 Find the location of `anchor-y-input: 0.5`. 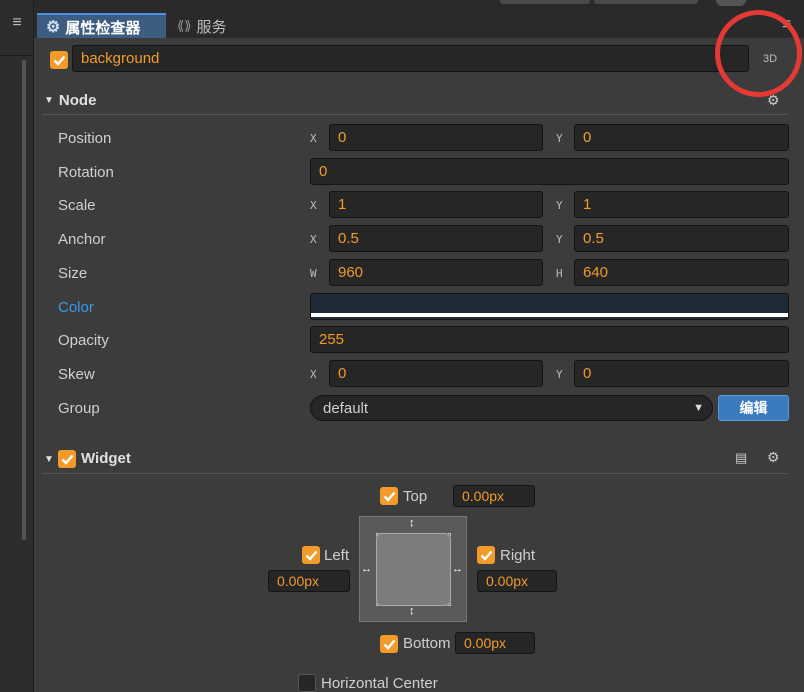

anchor-y-input: 0.5 is located at coordinates (681, 238).